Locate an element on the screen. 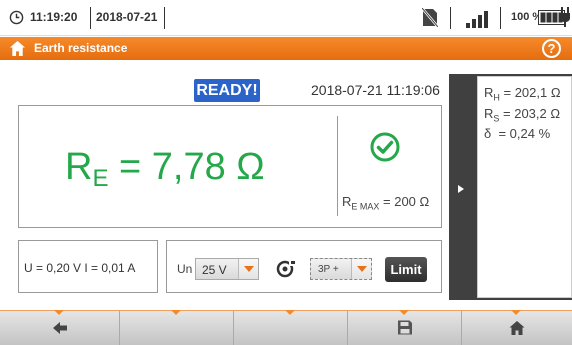 This screenshot has height=345, width=572. remax-subscript: E MAX is located at coordinates (365, 206).